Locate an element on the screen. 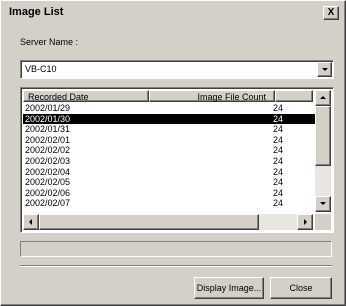 The image size is (346, 306). server-name-dropdown: VB-C10 is located at coordinates (177, 69).